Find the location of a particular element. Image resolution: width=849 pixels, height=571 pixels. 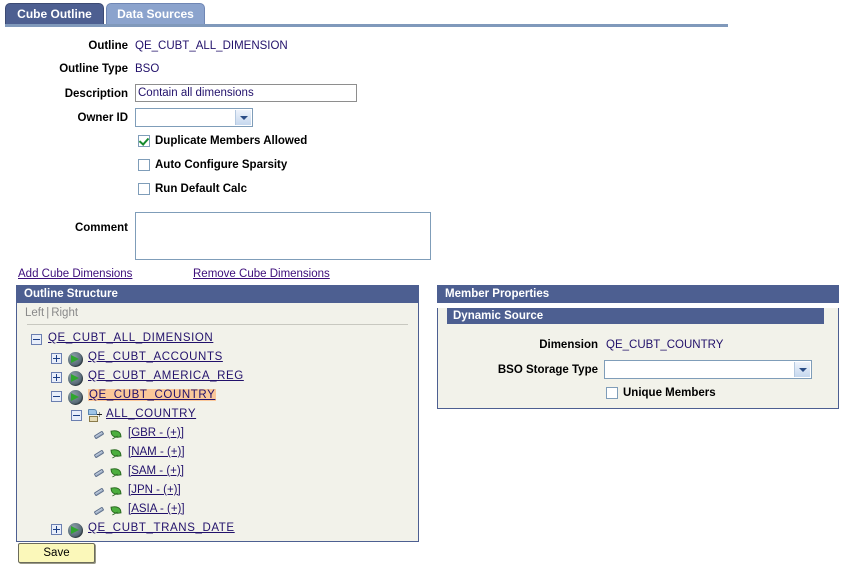

tree-node-label: [JPN - (+)] is located at coordinates (154, 490).